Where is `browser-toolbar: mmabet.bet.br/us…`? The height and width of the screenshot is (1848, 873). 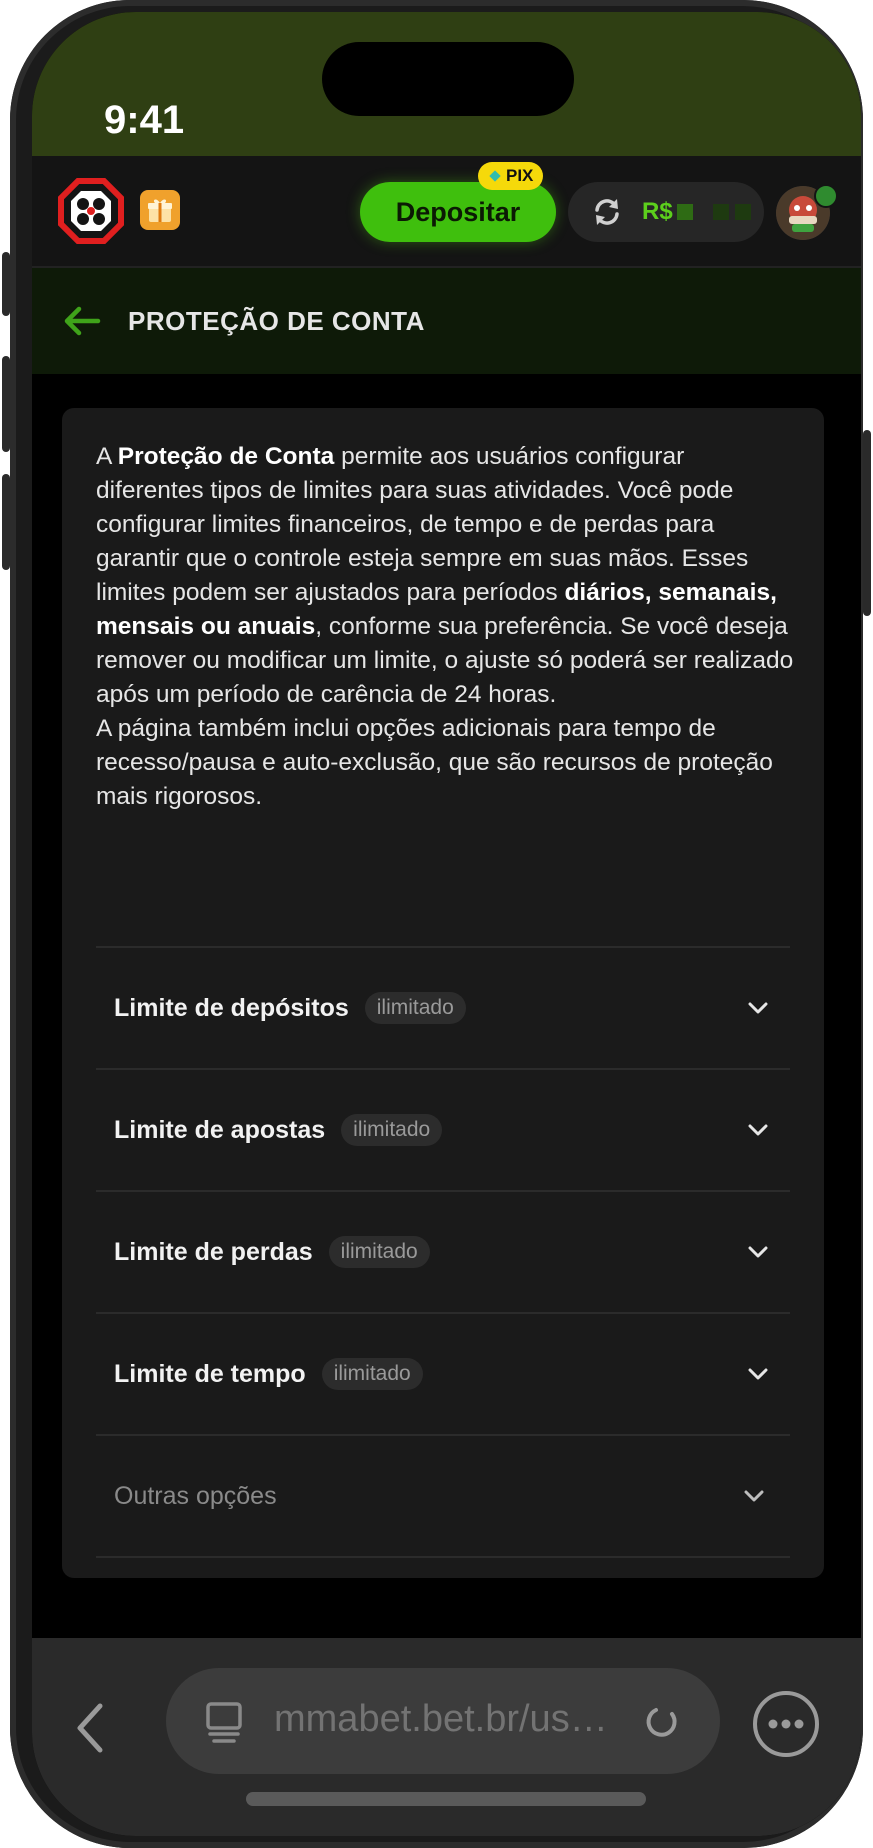
browser-toolbar: mmabet.bet.br/us… is located at coordinates (446, 1737).